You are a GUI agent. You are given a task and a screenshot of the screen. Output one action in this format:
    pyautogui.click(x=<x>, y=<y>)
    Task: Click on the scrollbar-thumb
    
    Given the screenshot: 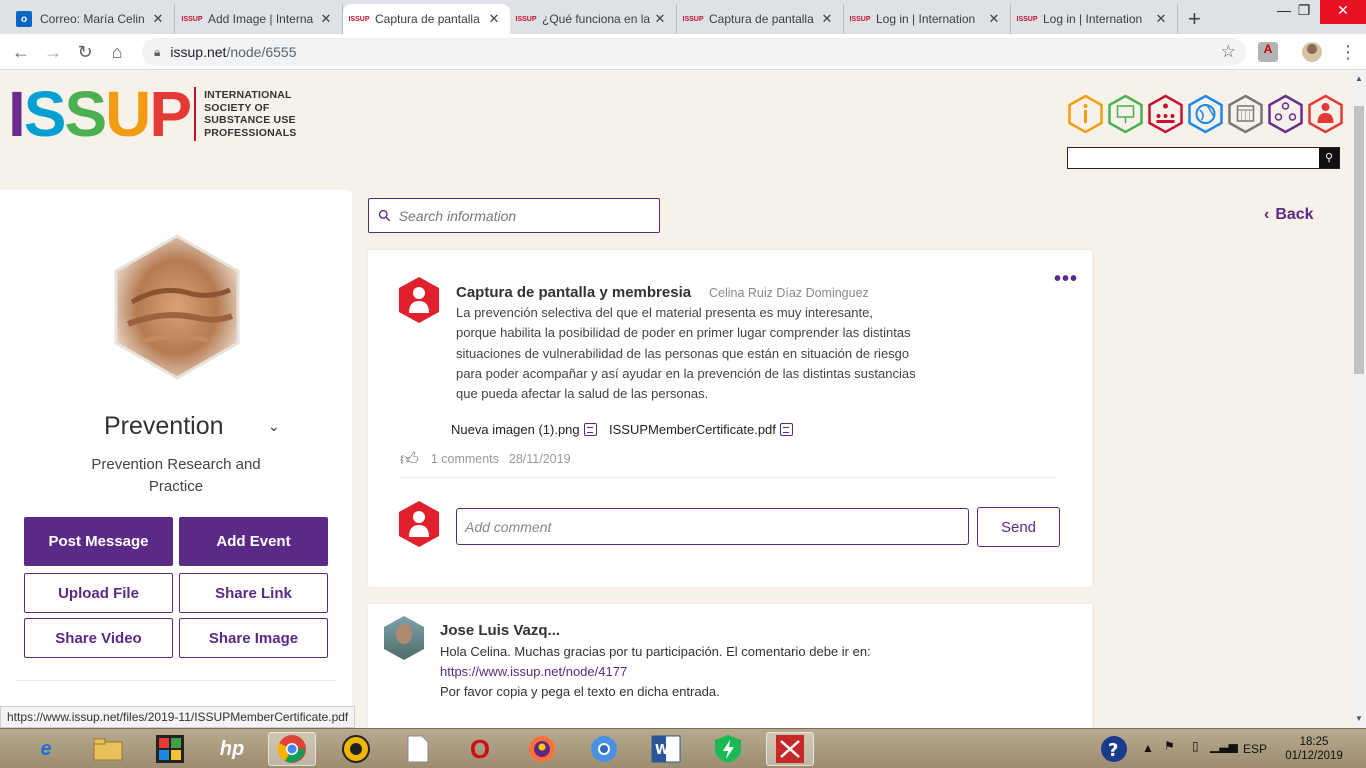 What is the action you would take?
    pyautogui.click(x=1359, y=240)
    